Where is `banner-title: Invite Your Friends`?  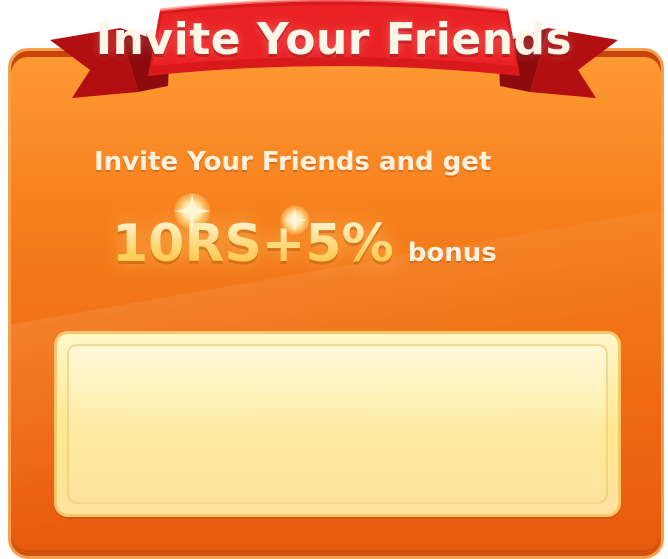
banner-title: Invite Your Friends is located at coordinates (334, 39).